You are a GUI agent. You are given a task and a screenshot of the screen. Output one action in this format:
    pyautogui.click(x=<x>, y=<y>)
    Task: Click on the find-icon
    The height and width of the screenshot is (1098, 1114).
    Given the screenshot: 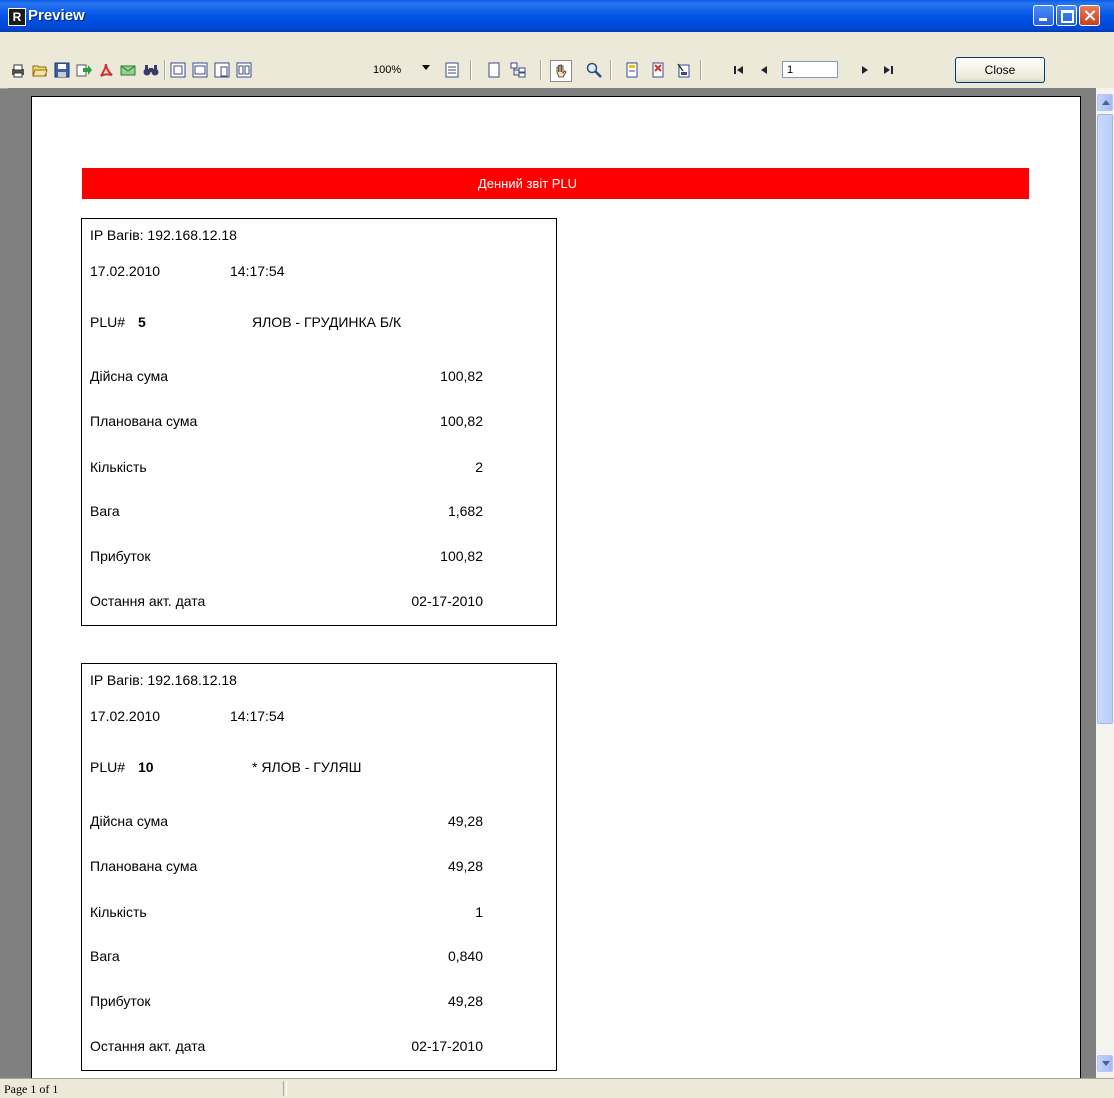 What is the action you would take?
    pyautogui.click(x=151, y=70)
    